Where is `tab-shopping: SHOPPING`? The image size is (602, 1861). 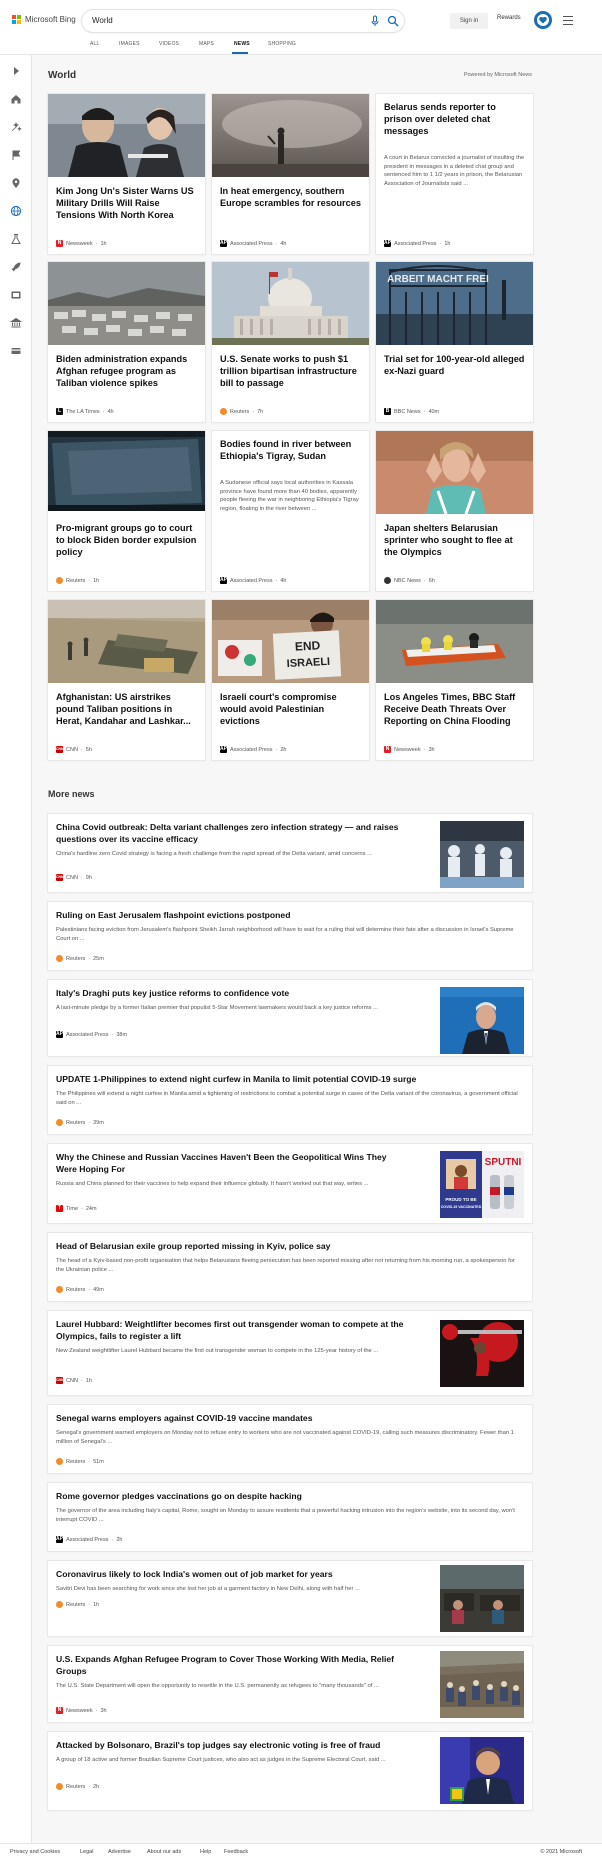
tab-shopping: SHOPPING is located at coordinates (282, 44).